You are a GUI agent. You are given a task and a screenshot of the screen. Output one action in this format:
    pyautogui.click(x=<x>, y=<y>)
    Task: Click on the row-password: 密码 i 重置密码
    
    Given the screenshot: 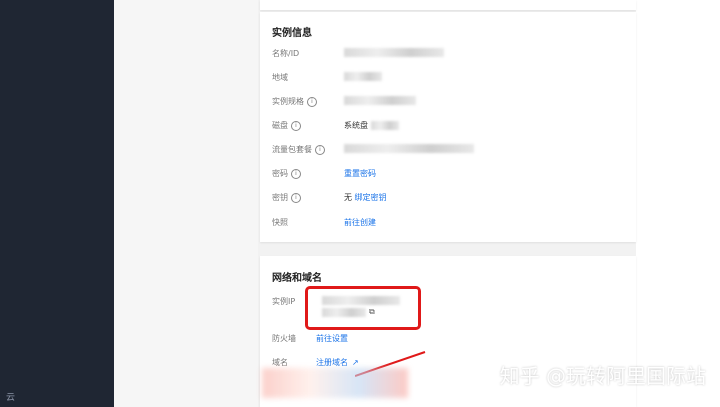 What is the action you would take?
    pyautogui.click(x=454, y=176)
    